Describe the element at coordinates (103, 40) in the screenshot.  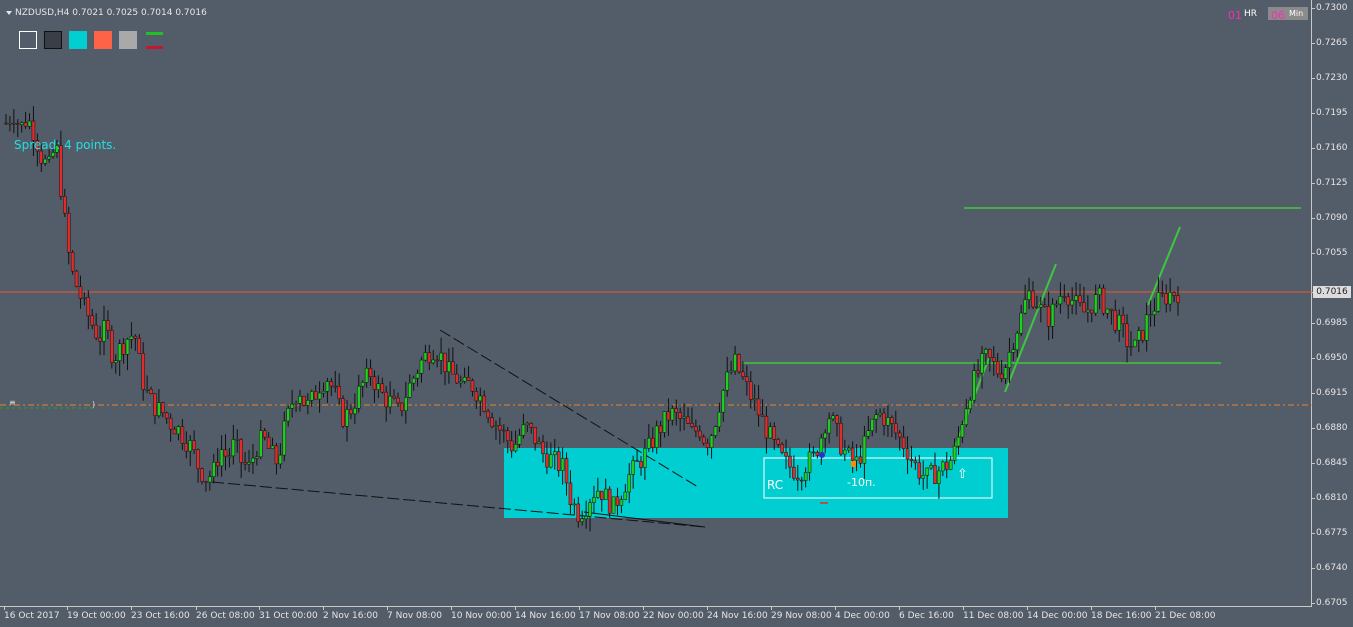
I see `color-swatch-tomato` at that location.